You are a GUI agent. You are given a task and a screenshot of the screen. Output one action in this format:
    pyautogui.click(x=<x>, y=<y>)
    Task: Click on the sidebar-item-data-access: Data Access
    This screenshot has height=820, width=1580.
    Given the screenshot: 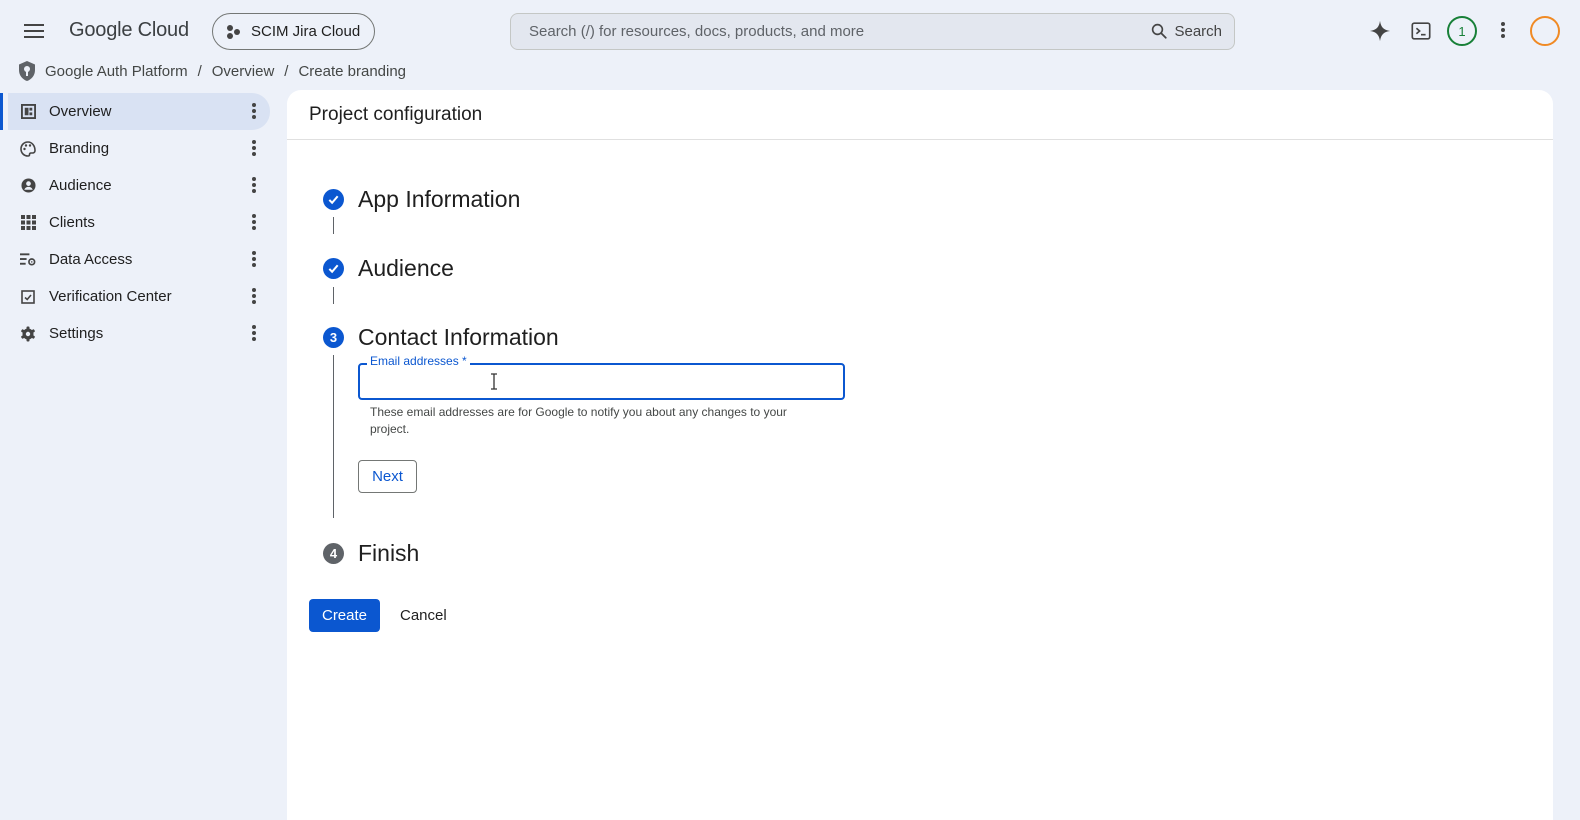 What is the action you would take?
    pyautogui.click(x=139, y=259)
    